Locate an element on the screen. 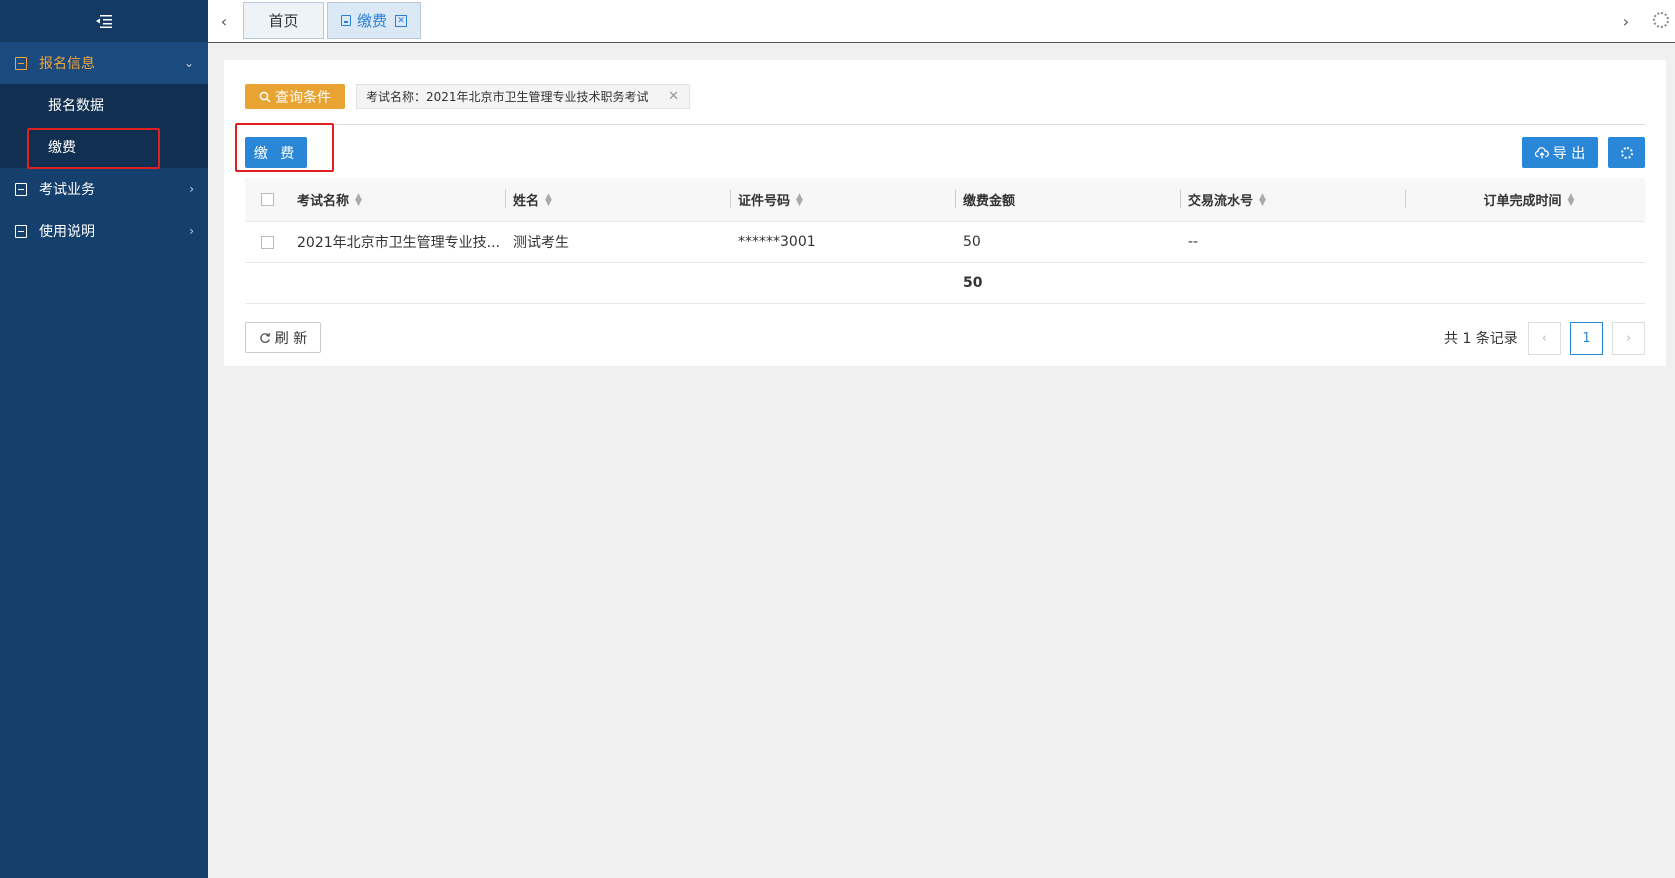 Image resolution: width=1675 pixels, height=878 pixels. sidebar-item-label: 缴费 is located at coordinates (62, 148).